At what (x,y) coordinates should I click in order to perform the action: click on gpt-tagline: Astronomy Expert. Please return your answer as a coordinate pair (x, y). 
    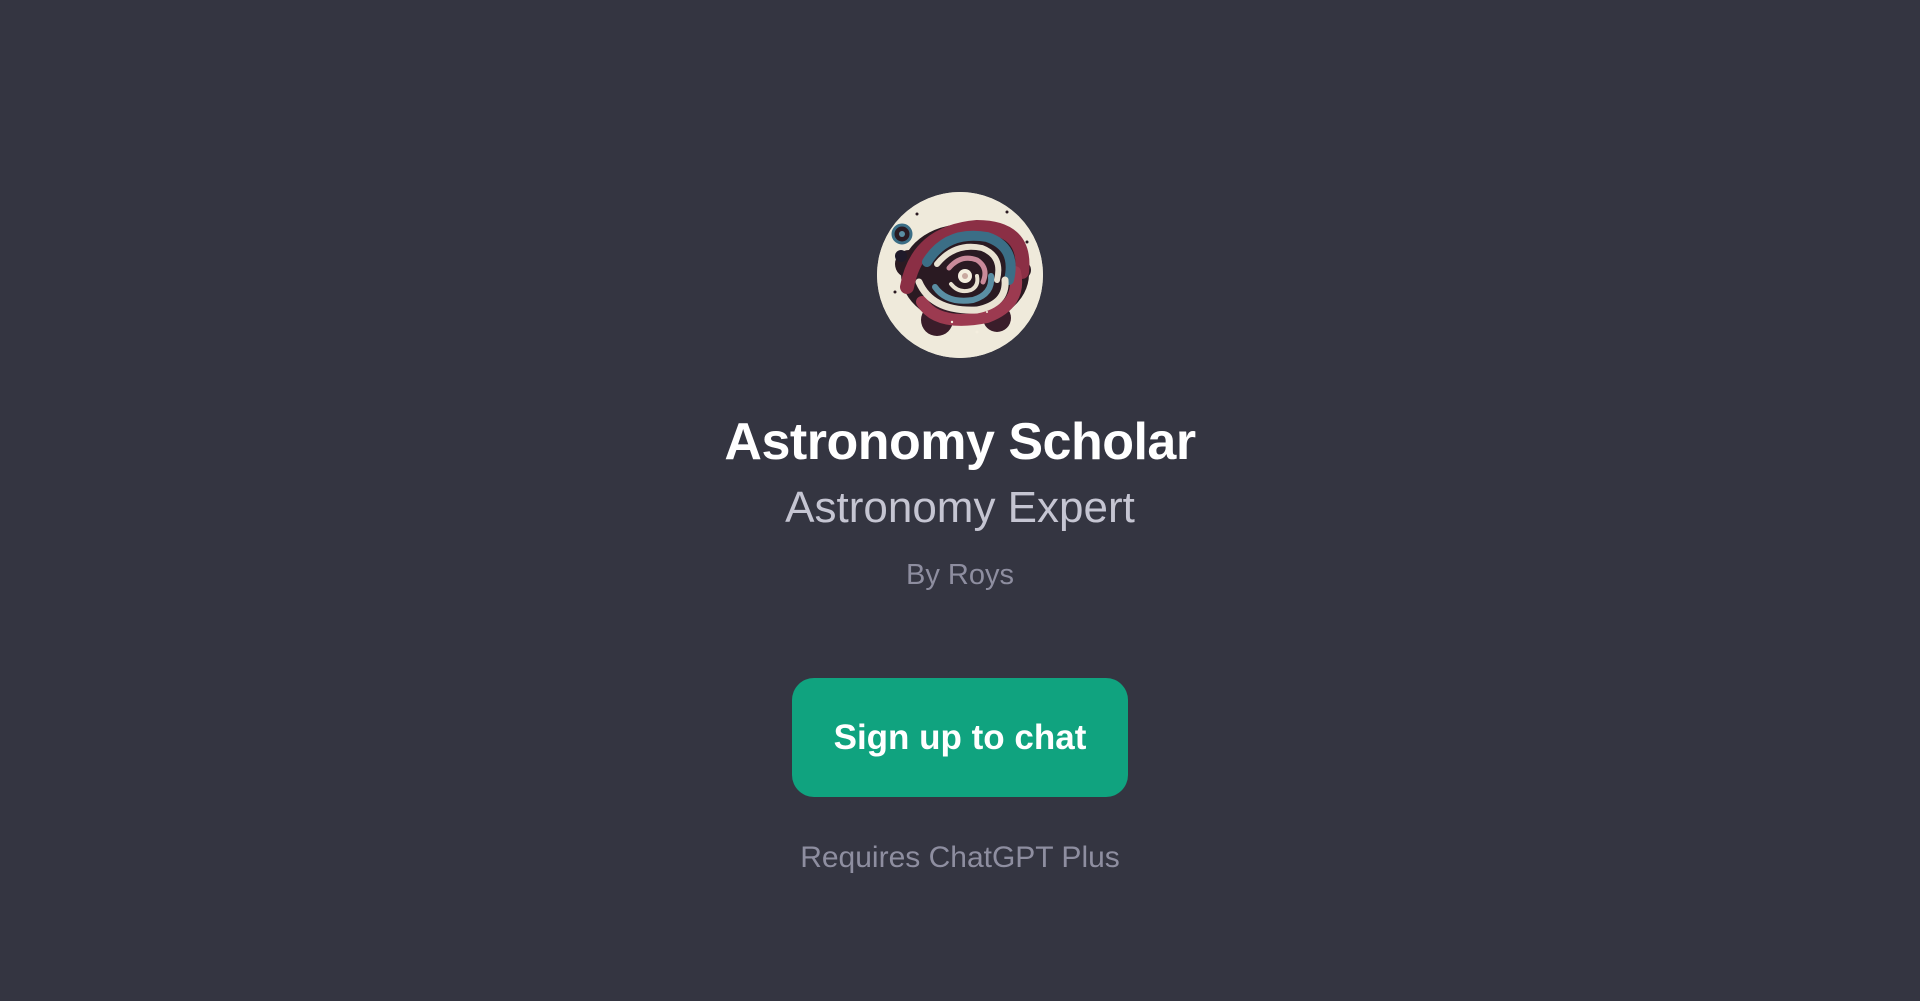
    Looking at the image, I should click on (960, 507).